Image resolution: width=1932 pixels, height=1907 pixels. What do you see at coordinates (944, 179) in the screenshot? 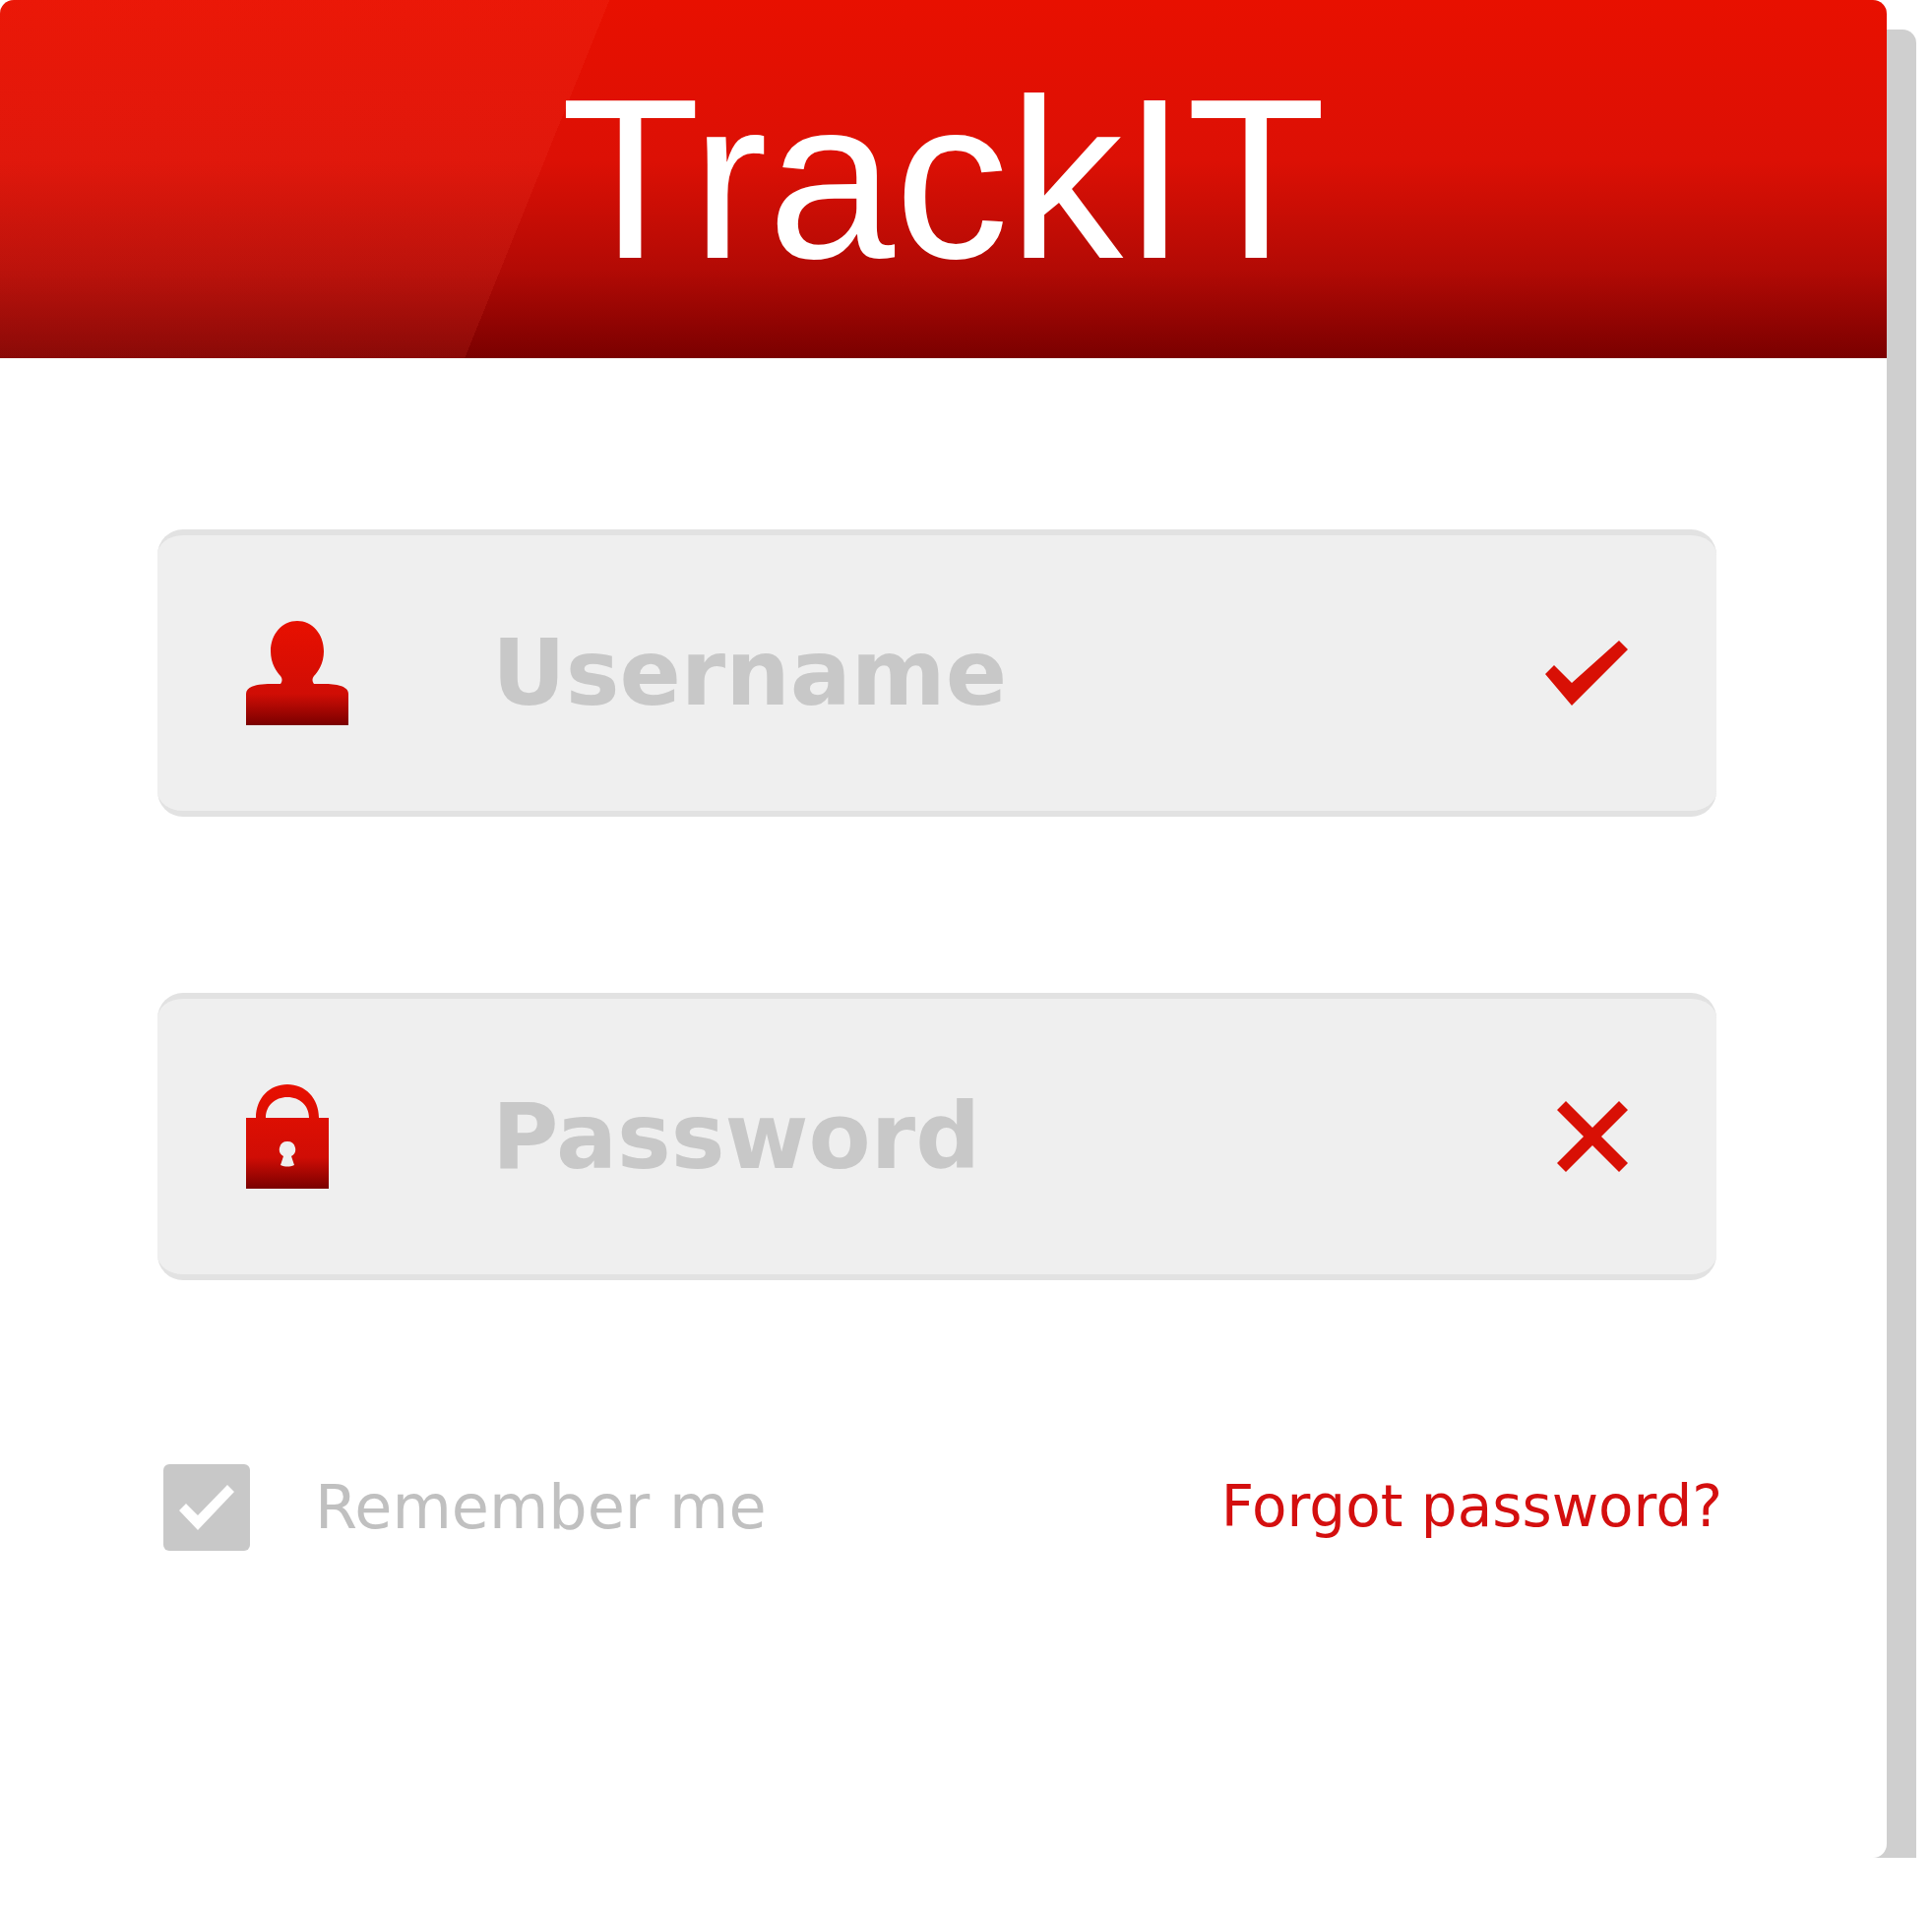
I see `app-title: TrackIT` at bounding box center [944, 179].